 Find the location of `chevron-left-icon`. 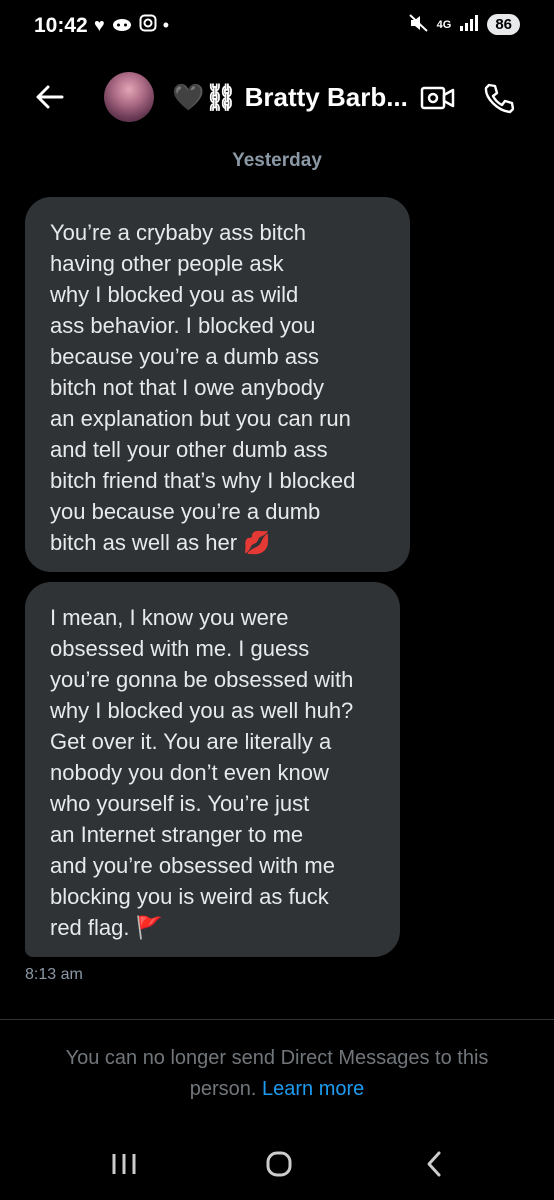

chevron-left-icon is located at coordinates (434, 1164).